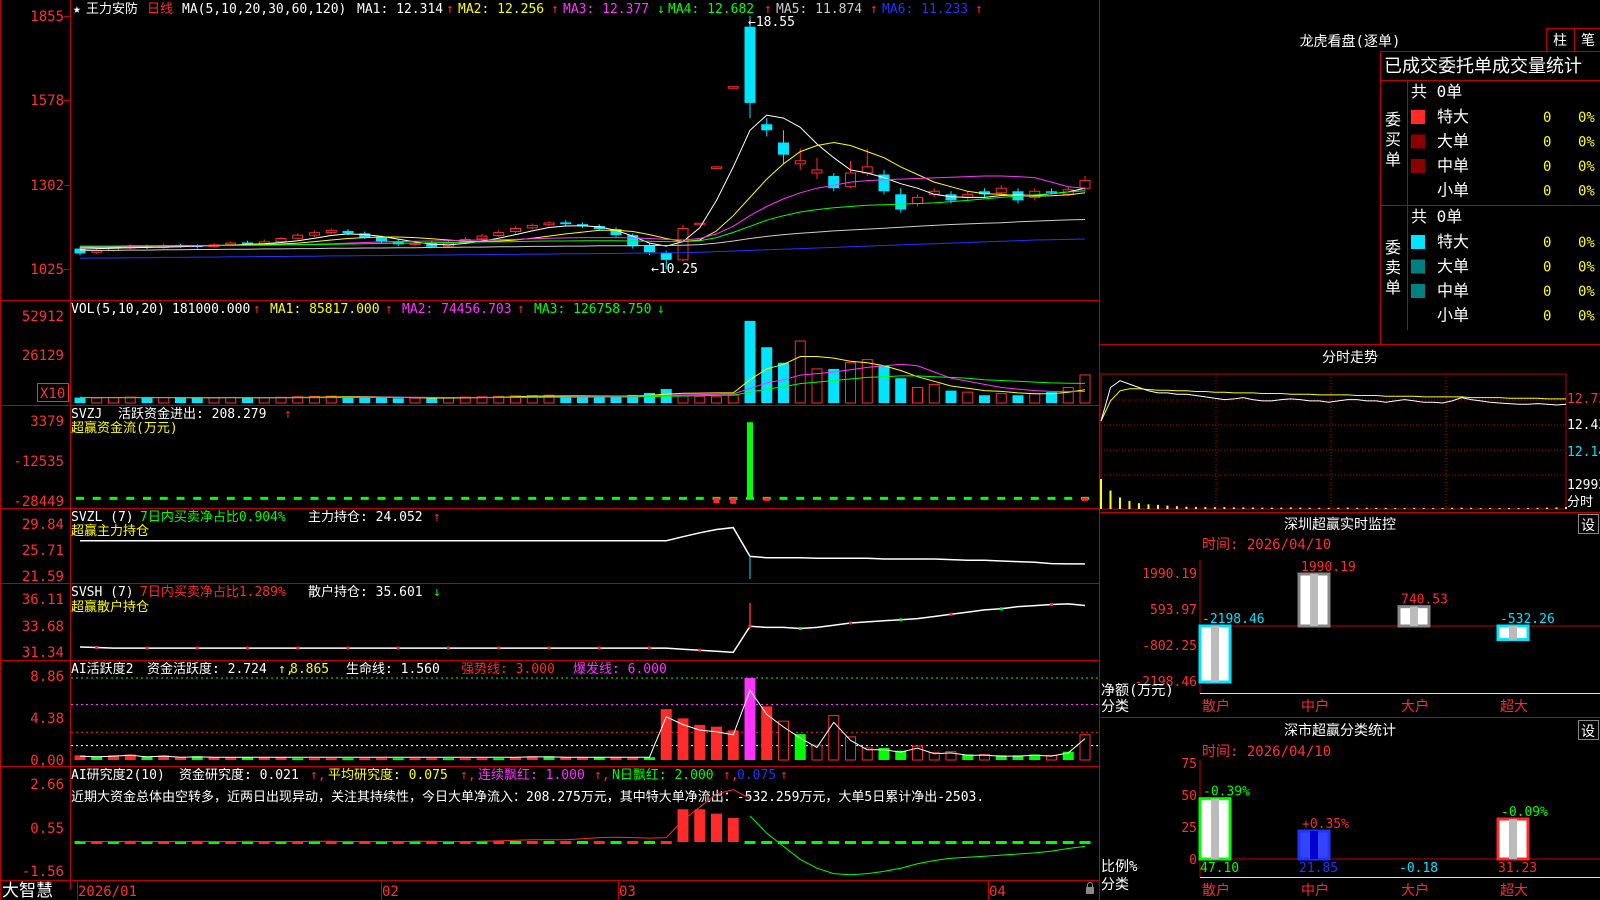 This screenshot has width=1600, height=900. Describe the element at coordinates (365, 592) in the screenshot. I see `svsh-holding: 散户持仓: 35.601` at that location.